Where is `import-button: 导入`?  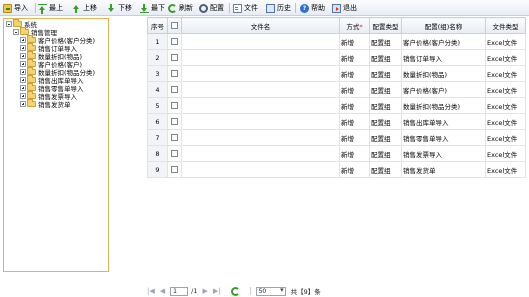
import-button: 导入 is located at coordinates (15, 8).